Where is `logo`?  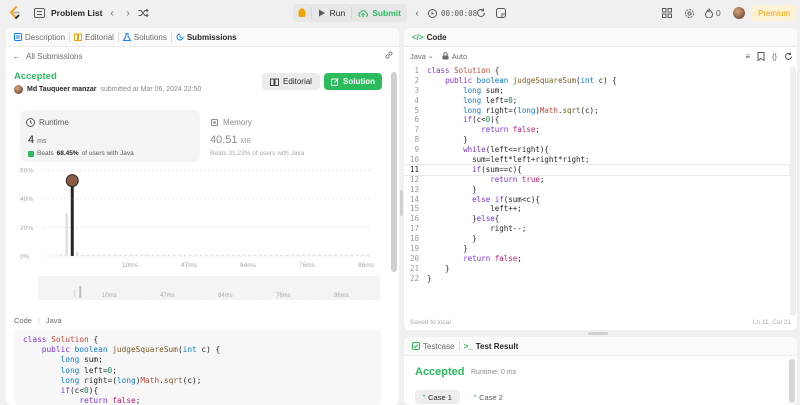
logo is located at coordinates (15, 13).